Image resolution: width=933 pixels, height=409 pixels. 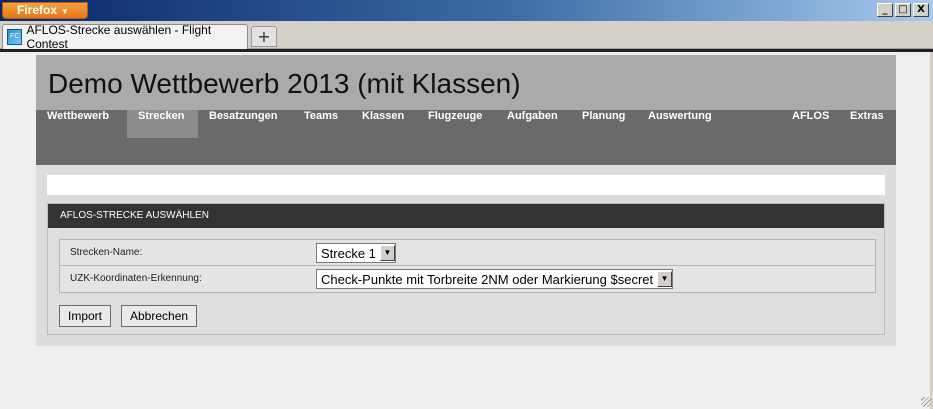 What do you see at coordinates (15, 37) in the screenshot?
I see `favicon-icon: FC` at bounding box center [15, 37].